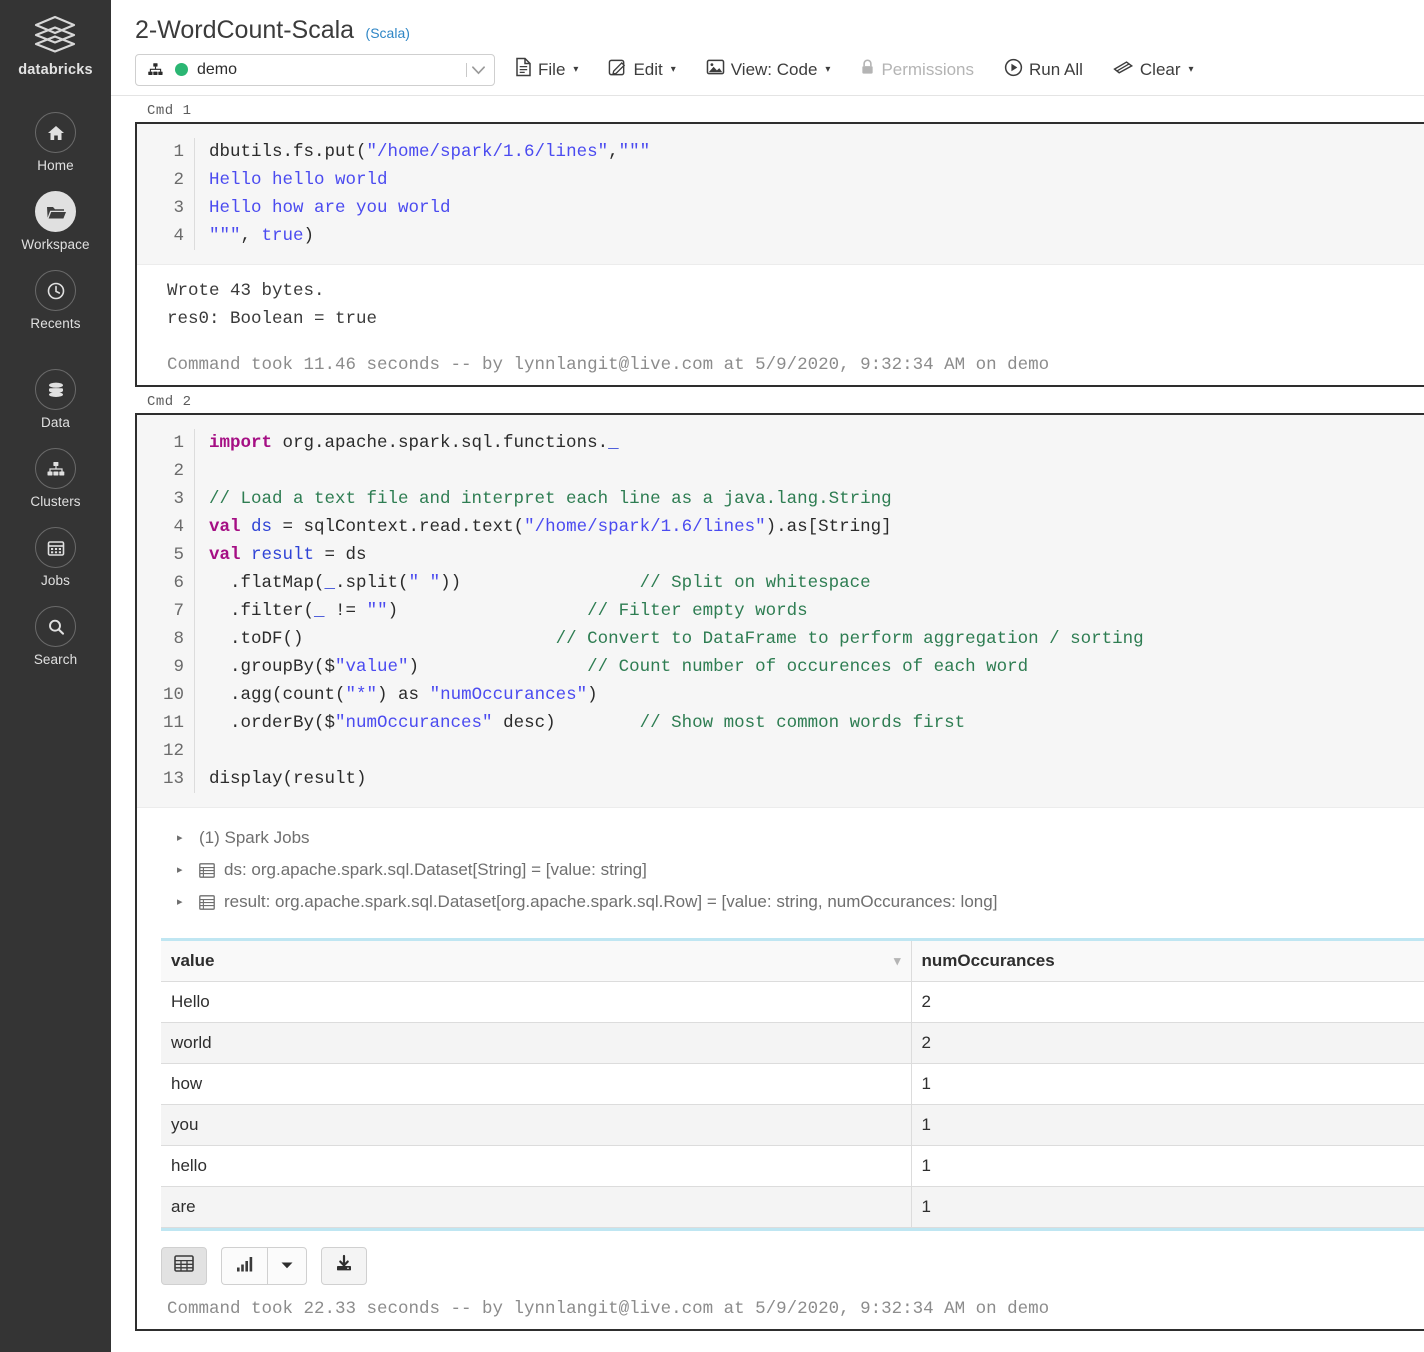 The image size is (1424, 1352). I want to click on line-number: 9, so click(166, 667).